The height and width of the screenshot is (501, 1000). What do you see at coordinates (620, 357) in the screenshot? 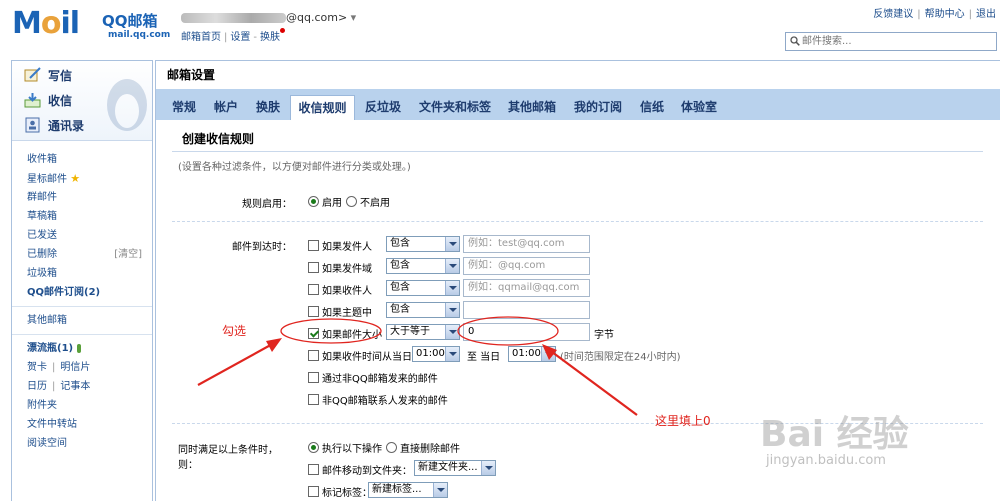
I see `time-range-note: (时间范围限定在24小时内)` at bounding box center [620, 357].